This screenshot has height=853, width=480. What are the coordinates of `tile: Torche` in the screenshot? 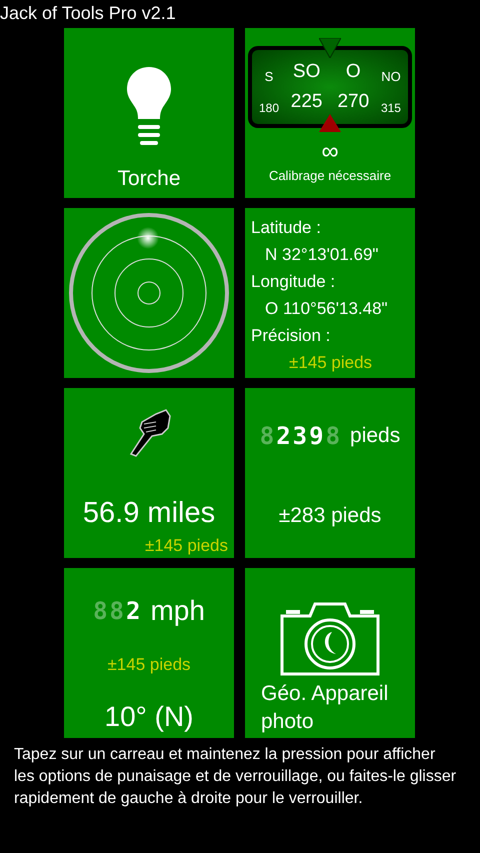 It's located at (149, 113).